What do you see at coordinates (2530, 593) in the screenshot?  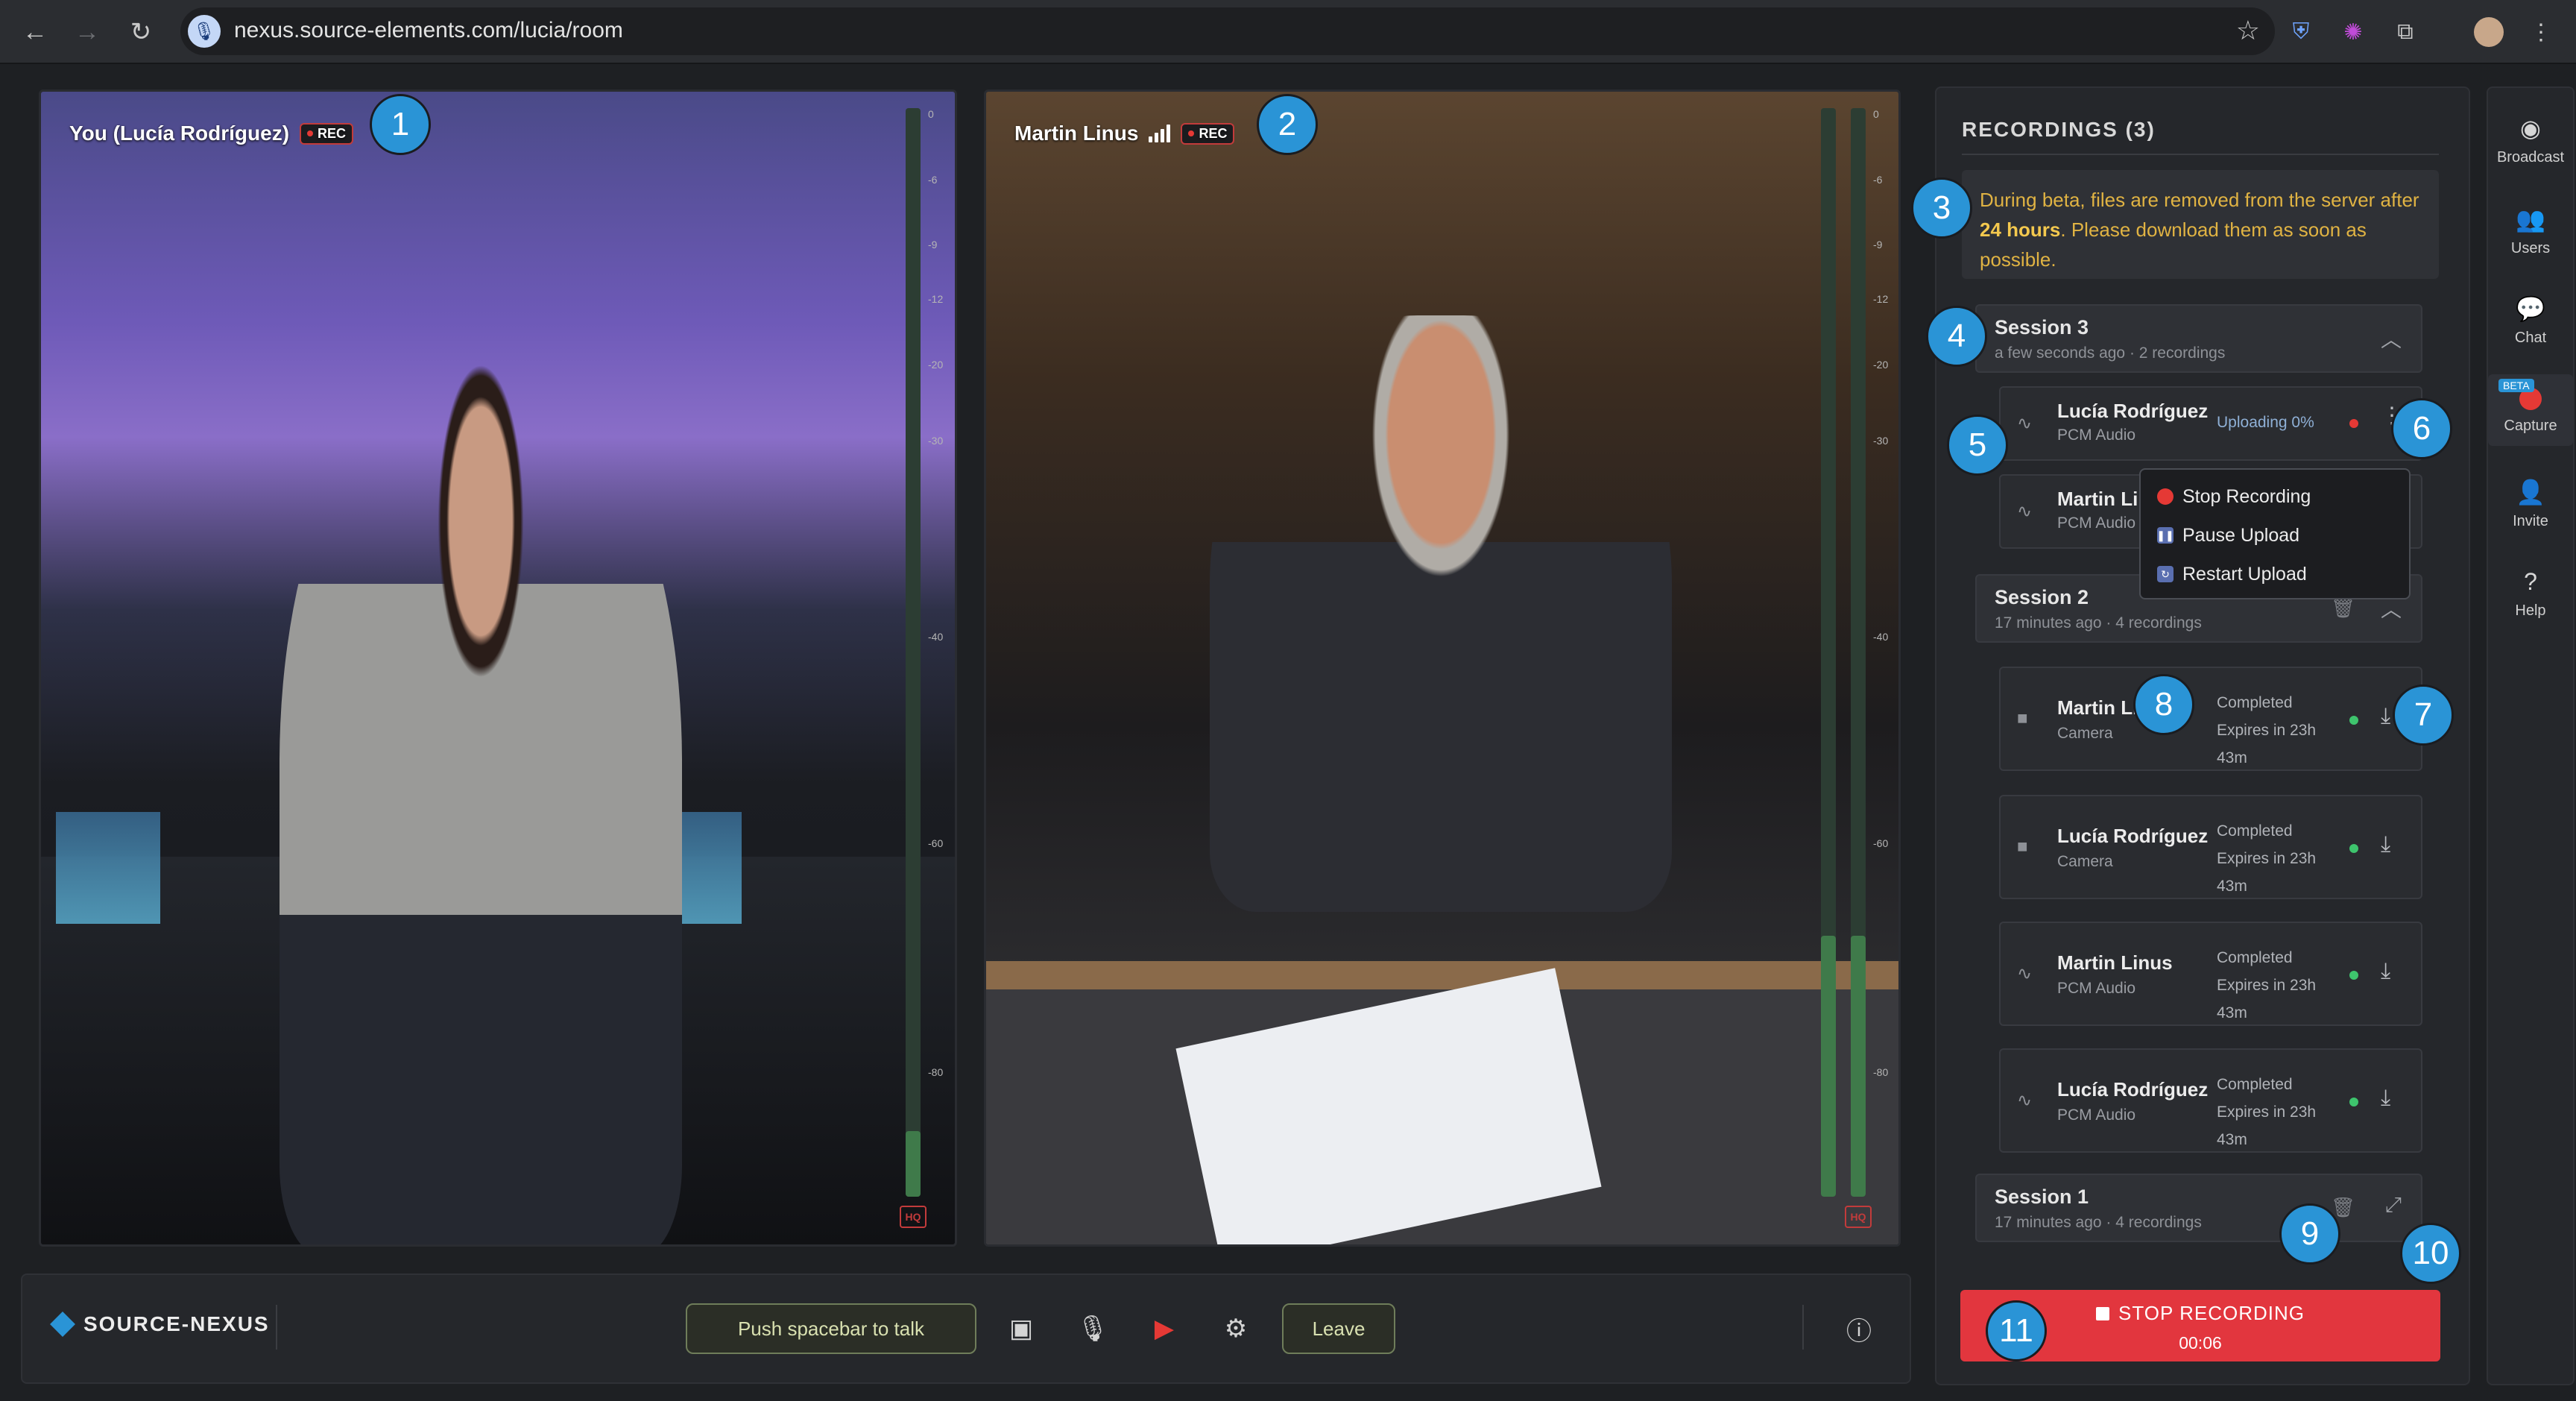 I see `rail-help: ? Help` at bounding box center [2530, 593].